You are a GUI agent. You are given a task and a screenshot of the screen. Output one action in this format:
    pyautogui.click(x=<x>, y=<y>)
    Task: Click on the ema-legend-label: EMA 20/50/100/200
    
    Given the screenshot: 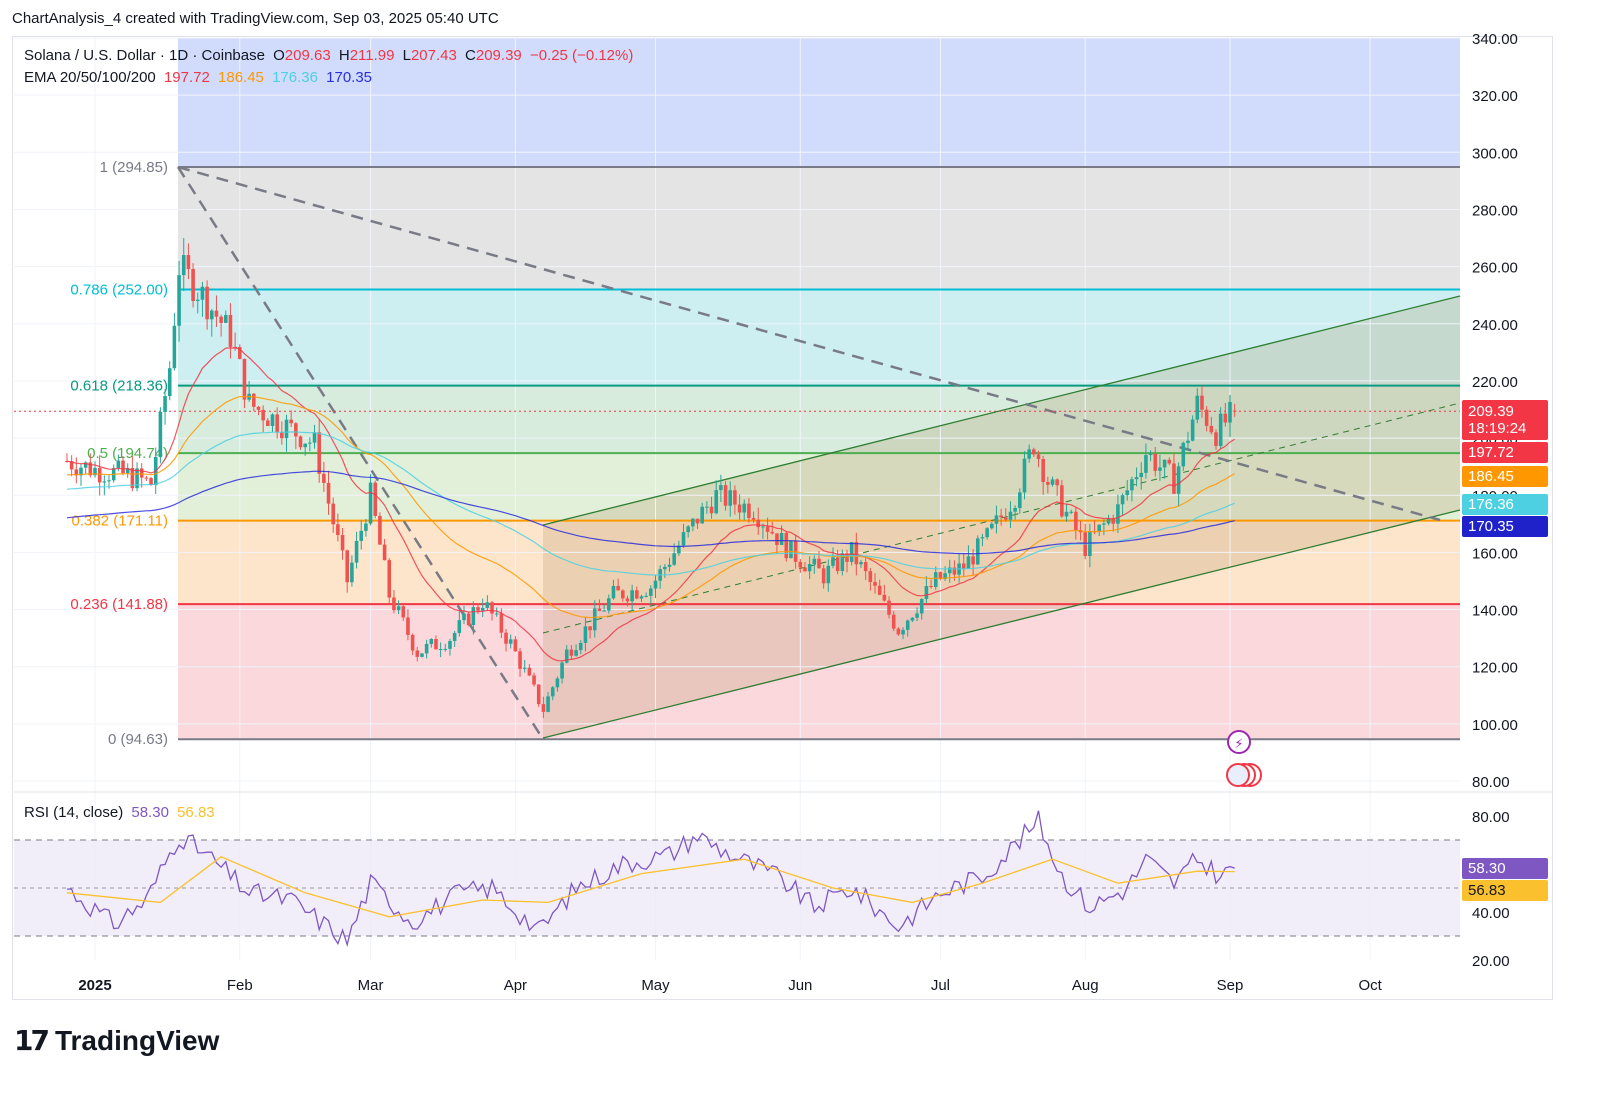 What is the action you would take?
    pyautogui.click(x=90, y=77)
    